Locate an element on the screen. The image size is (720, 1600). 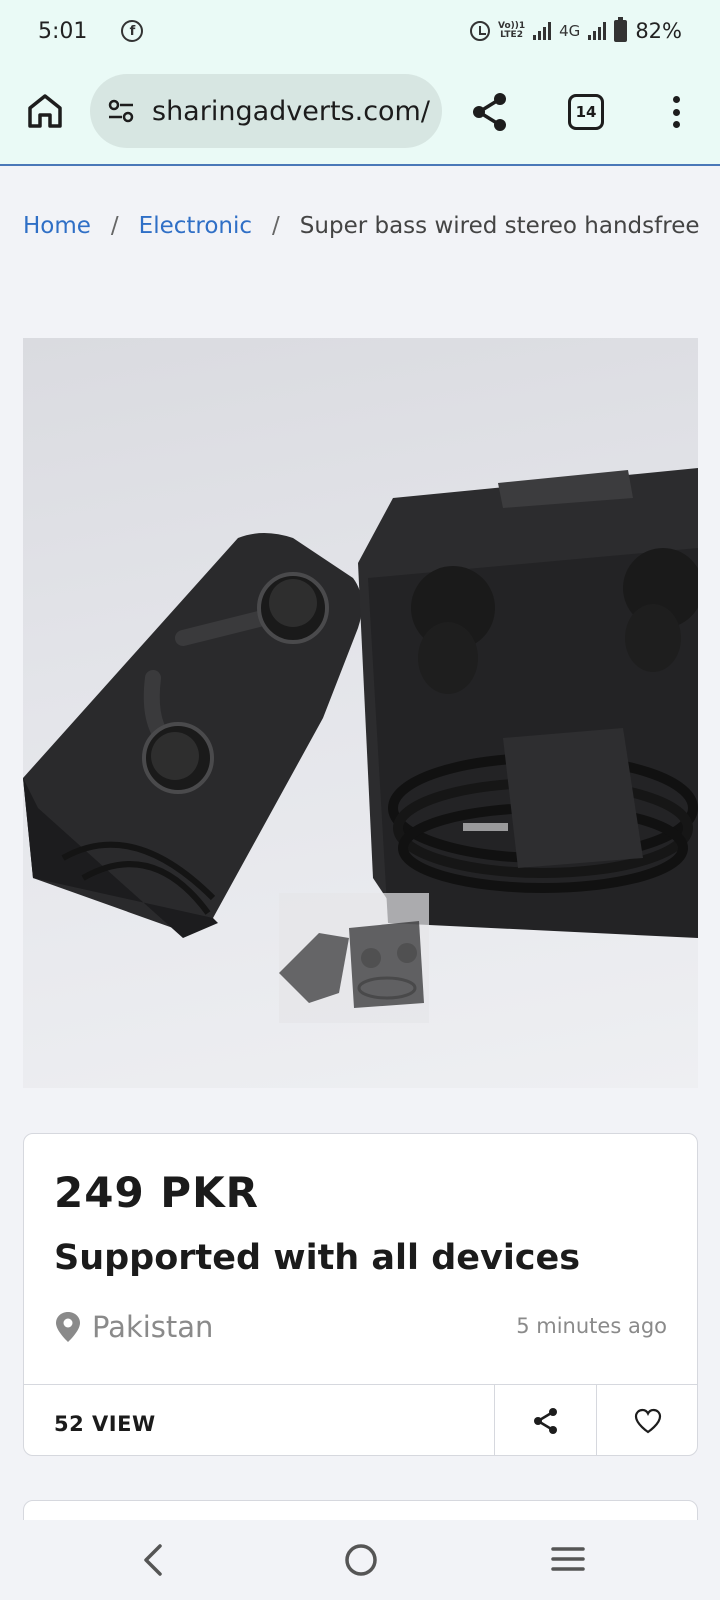
battery-level: 82% is located at coordinates (658, 31).